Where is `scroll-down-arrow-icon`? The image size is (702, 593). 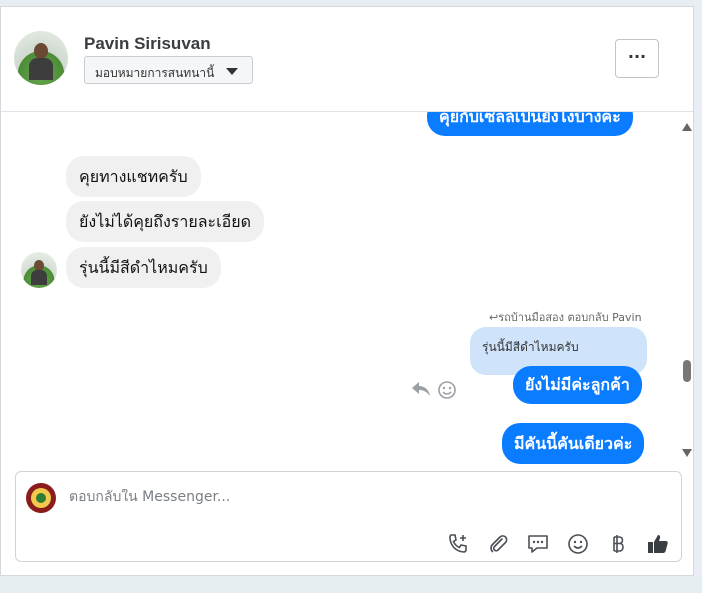 scroll-down-arrow-icon is located at coordinates (687, 453).